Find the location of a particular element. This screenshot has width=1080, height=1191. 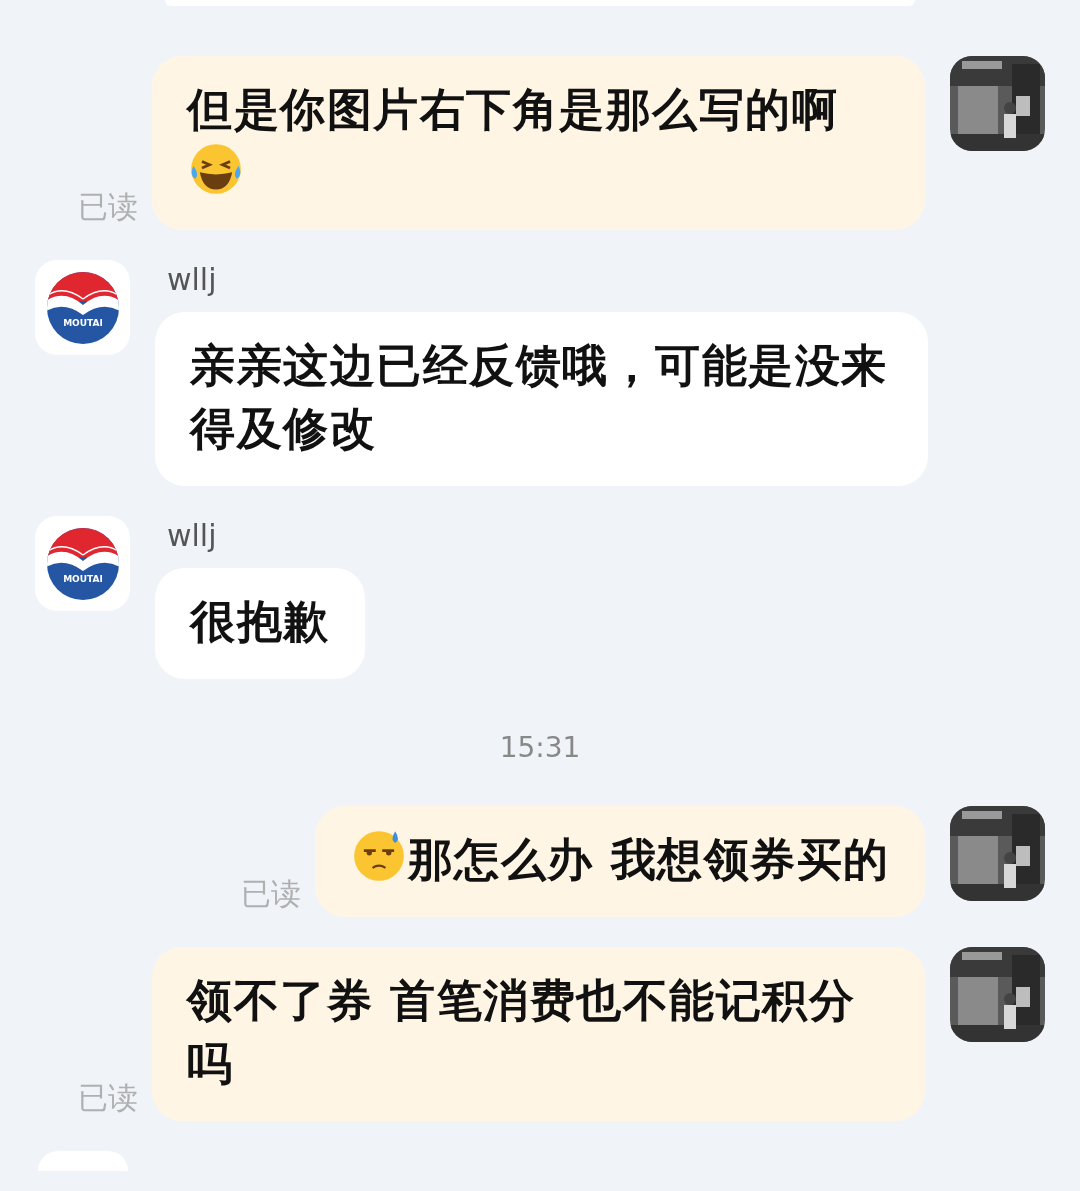

laughing-emoji-icon is located at coordinates (216, 169).